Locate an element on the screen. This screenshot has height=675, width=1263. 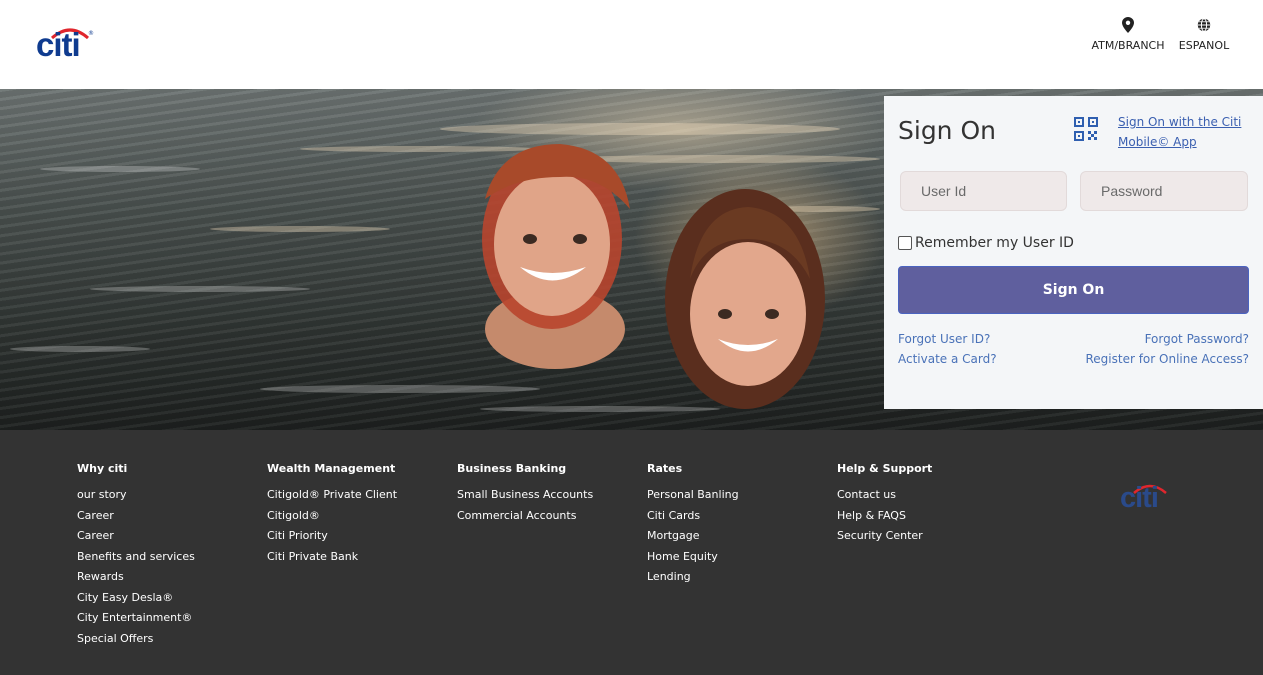
forgot-user-id-link: Forgot User ID? is located at coordinates (944, 339).